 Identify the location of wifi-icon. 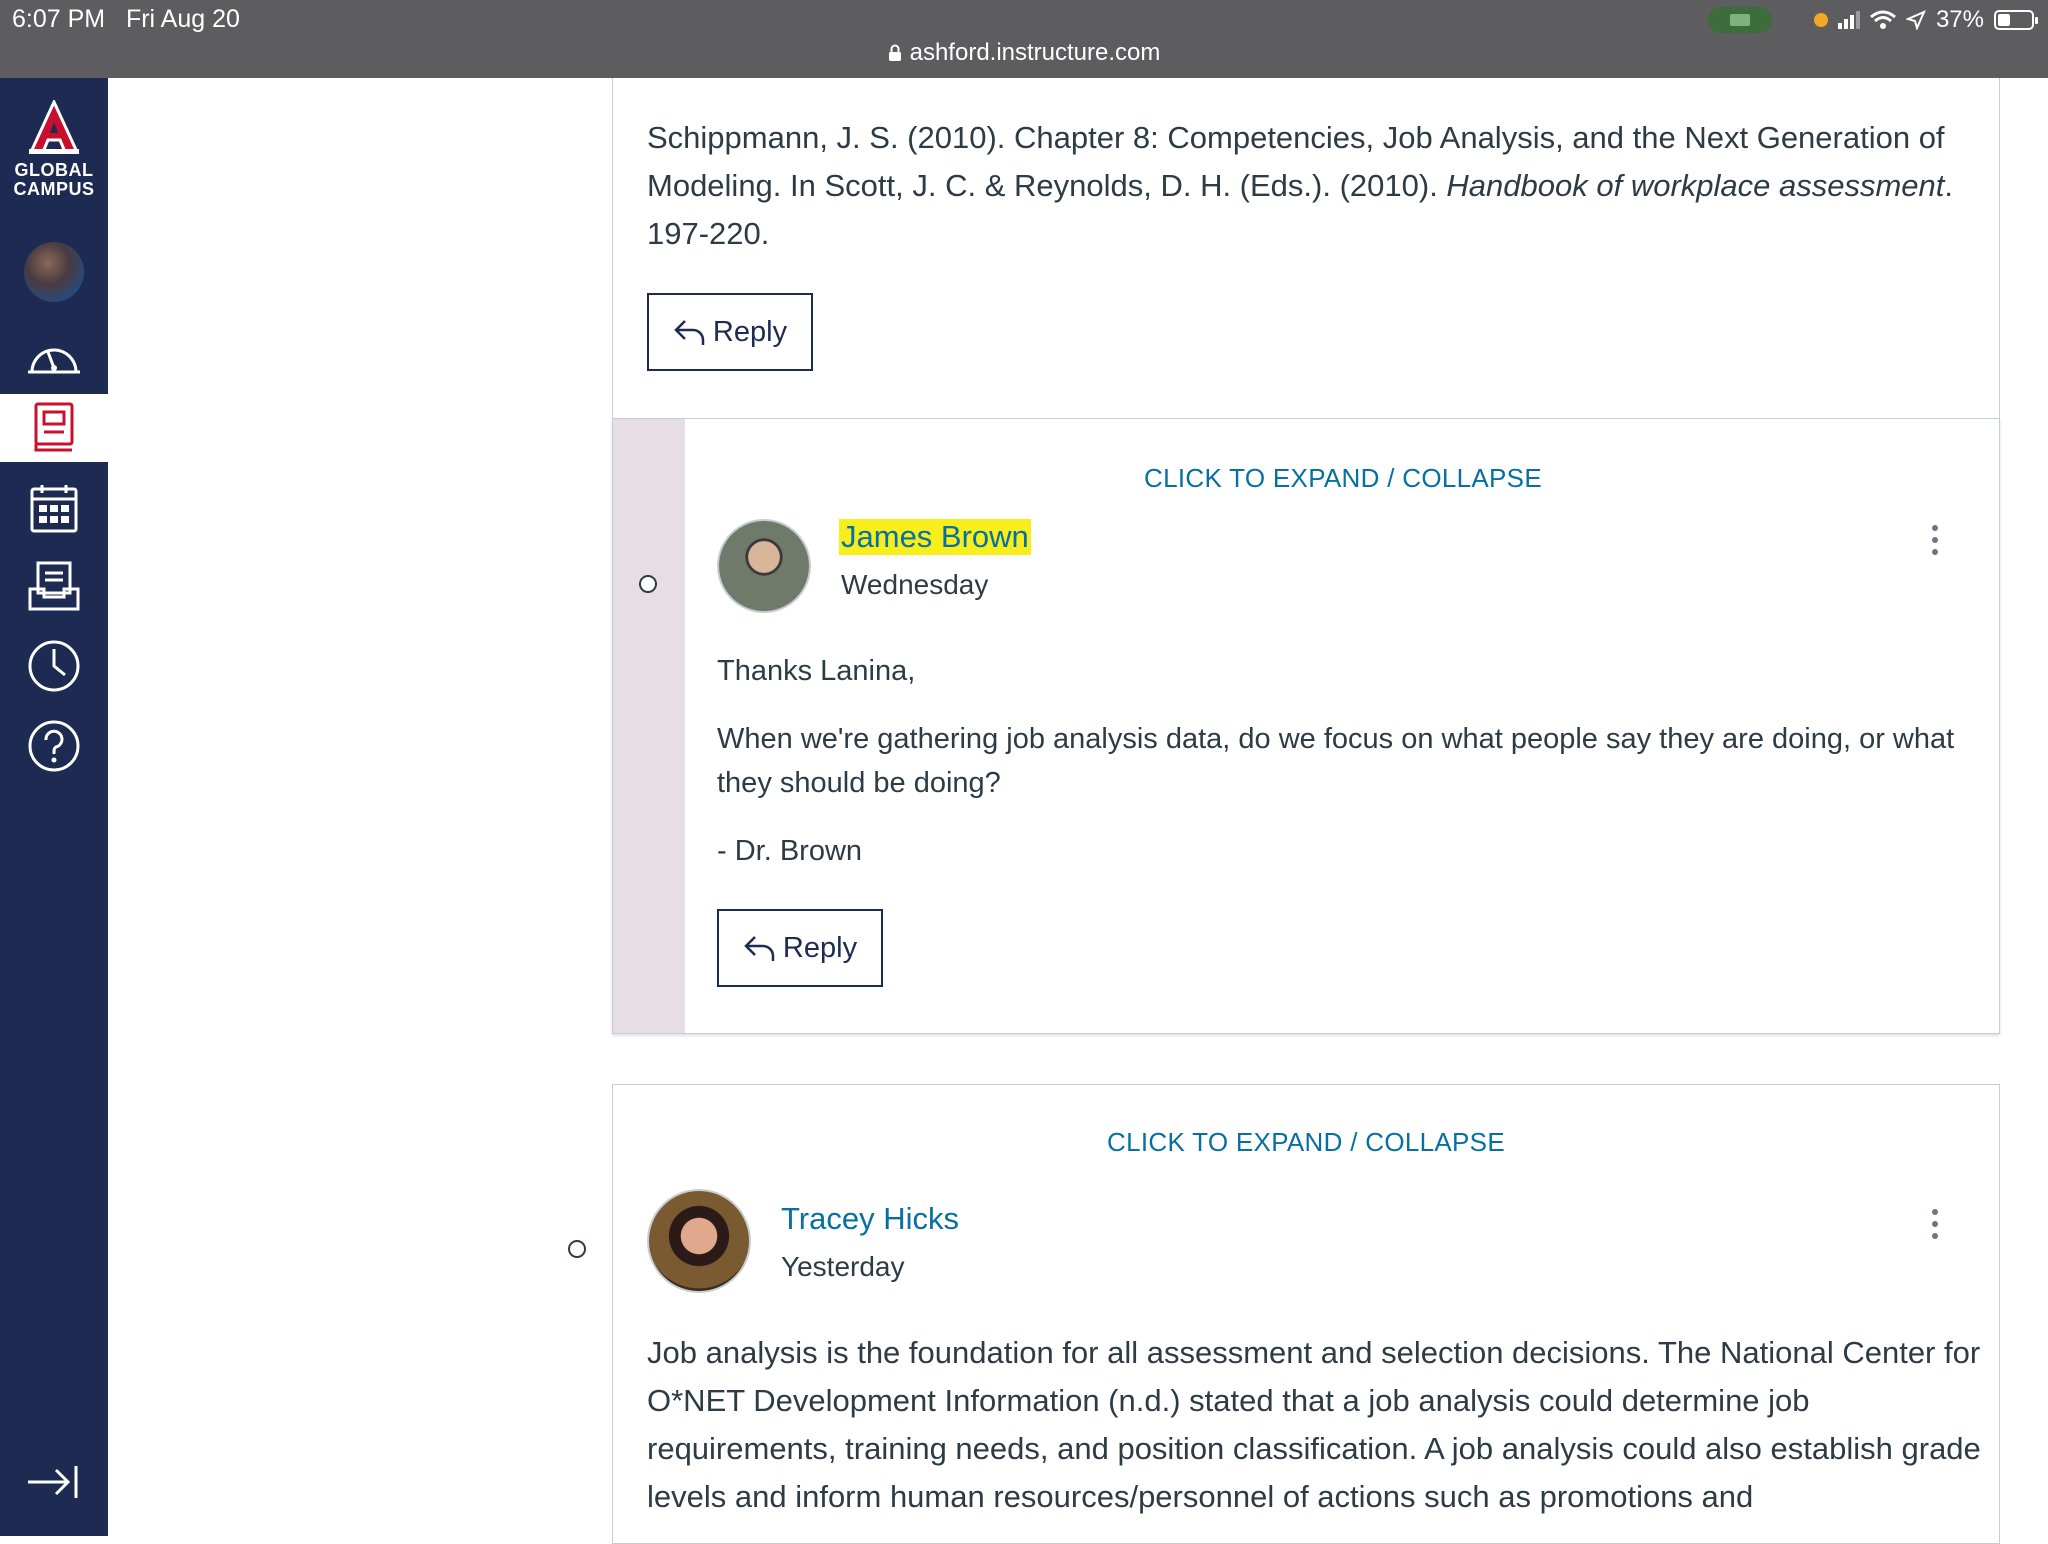
(1882, 19).